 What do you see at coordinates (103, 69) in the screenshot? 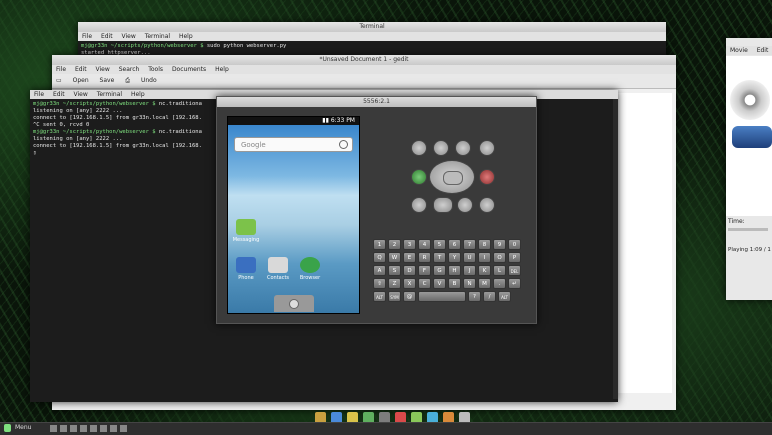
I see `gedit-menu-view: View` at bounding box center [103, 69].